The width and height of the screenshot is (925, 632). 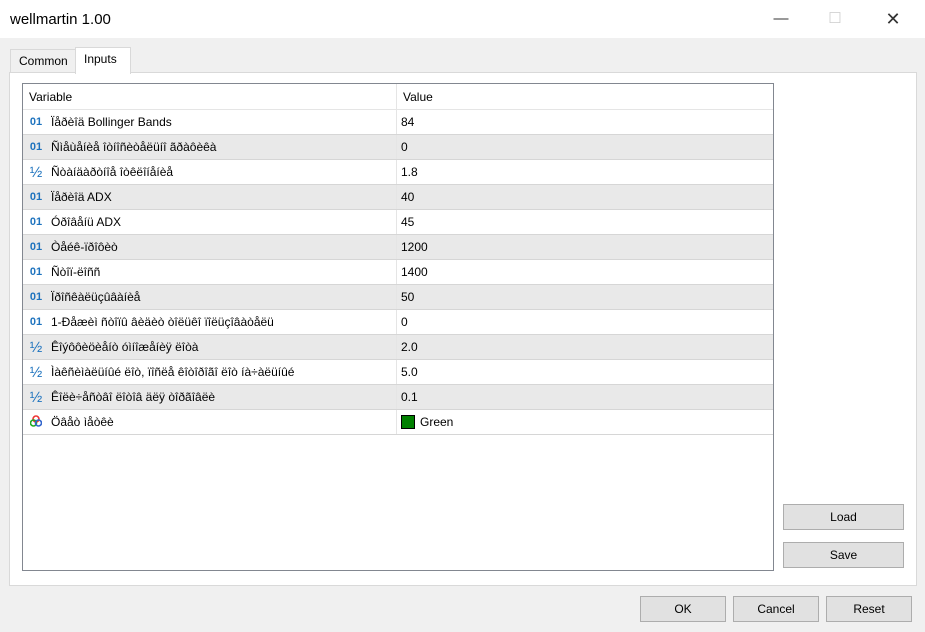 What do you see at coordinates (585, 222) in the screenshot?
I see `value-cell: 45` at bounding box center [585, 222].